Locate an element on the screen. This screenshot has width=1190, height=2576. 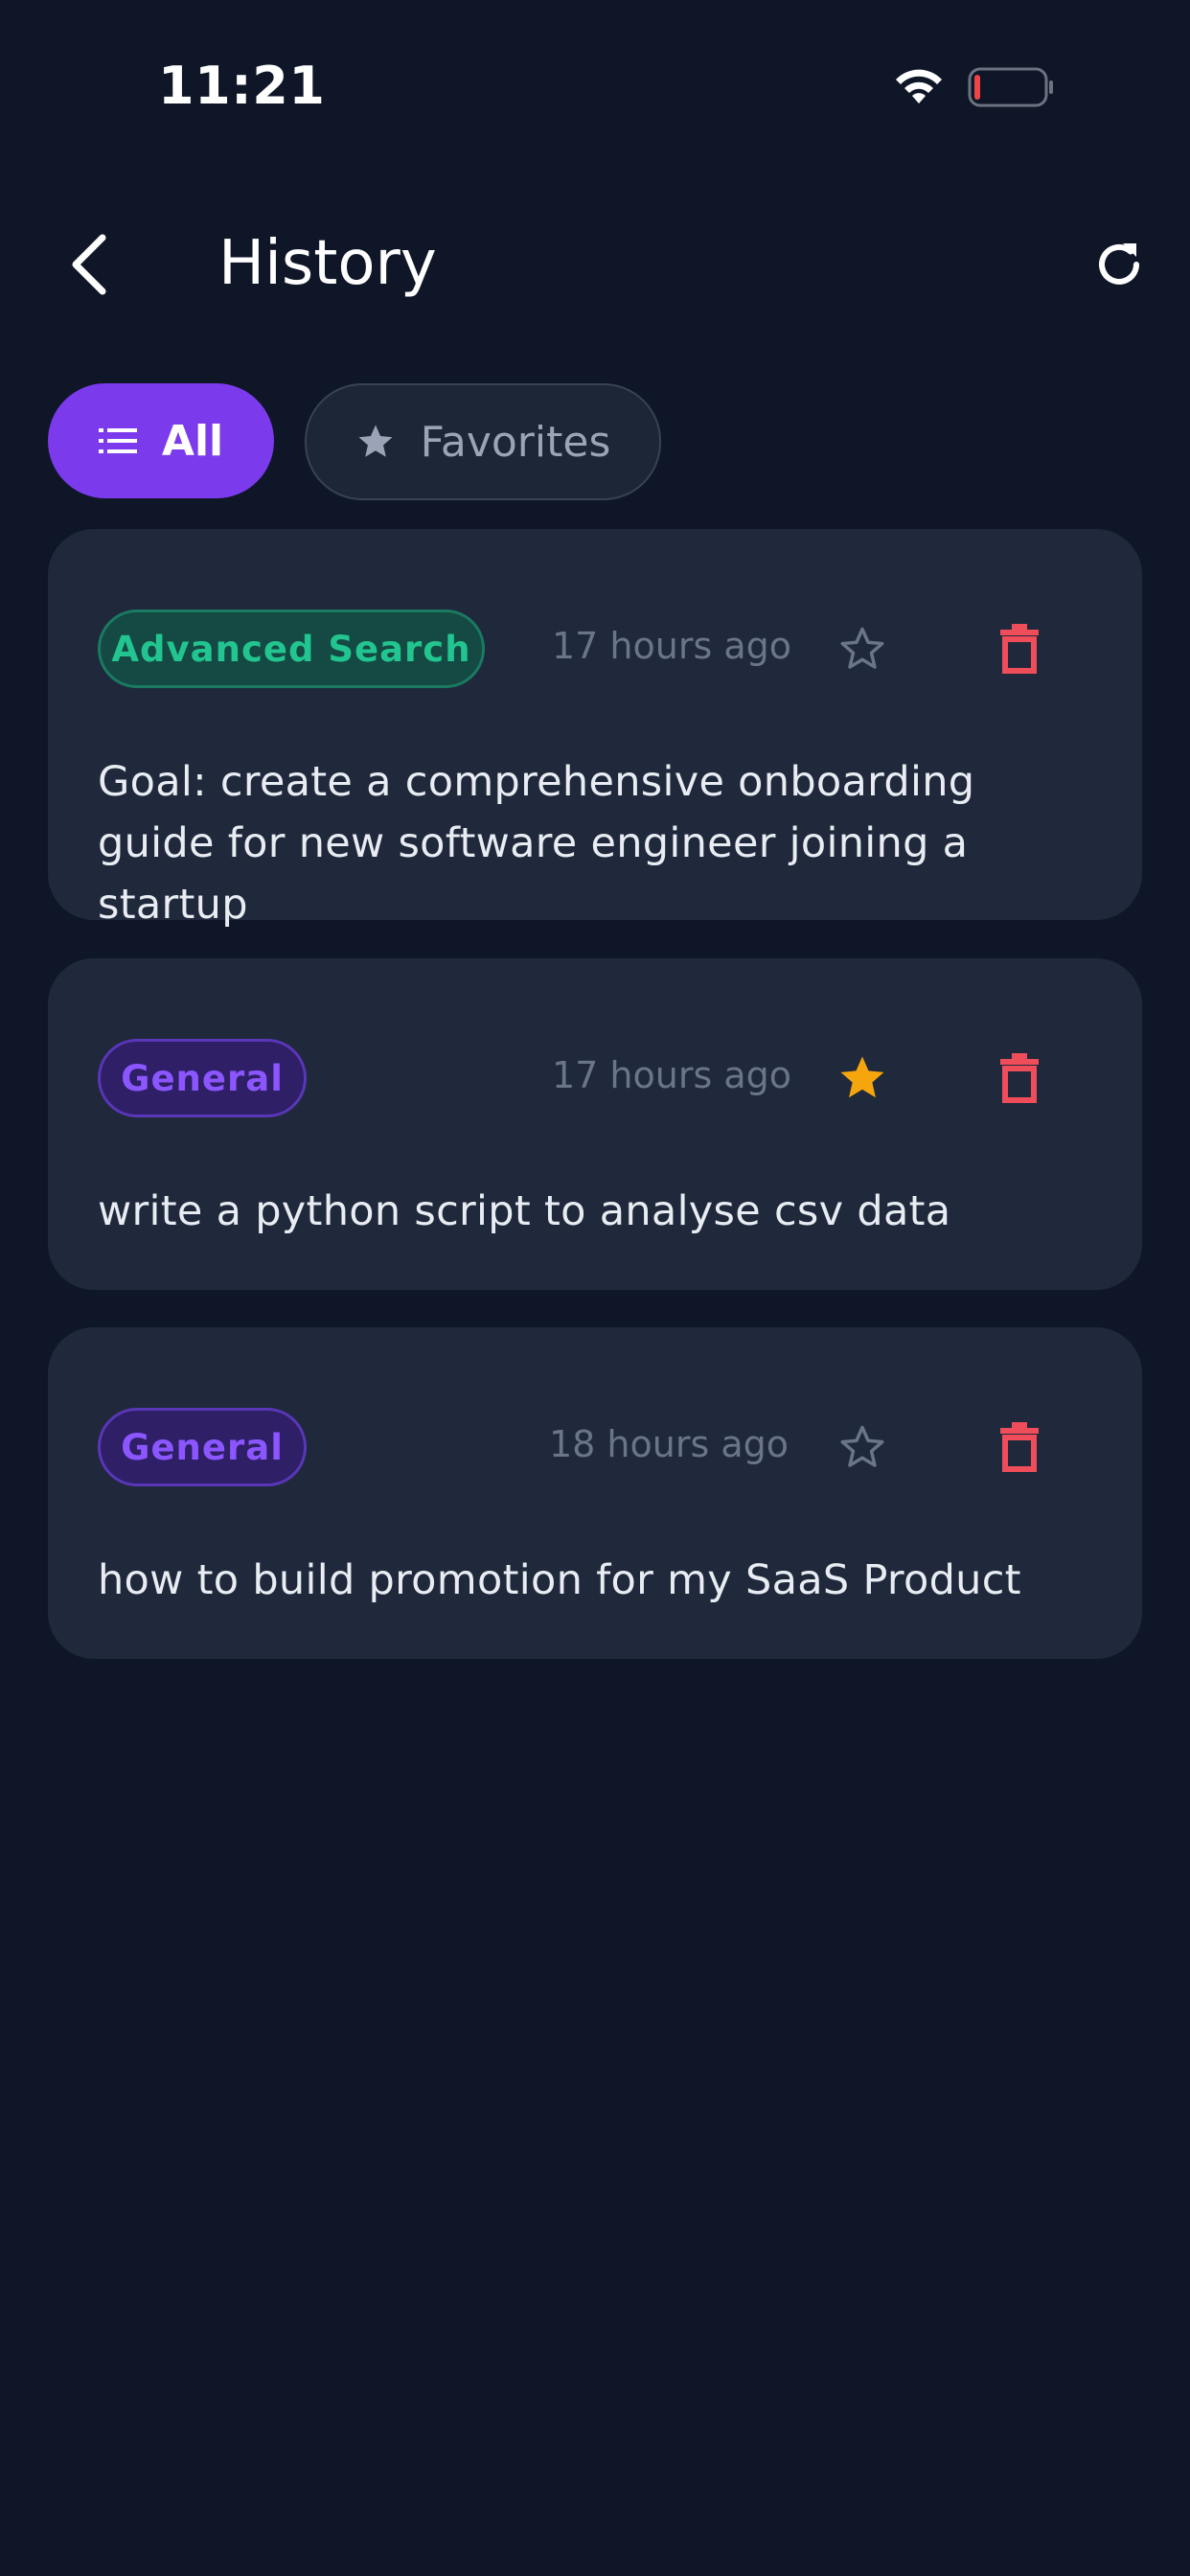
filter-all-button: All is located at coordinates (161, 440).